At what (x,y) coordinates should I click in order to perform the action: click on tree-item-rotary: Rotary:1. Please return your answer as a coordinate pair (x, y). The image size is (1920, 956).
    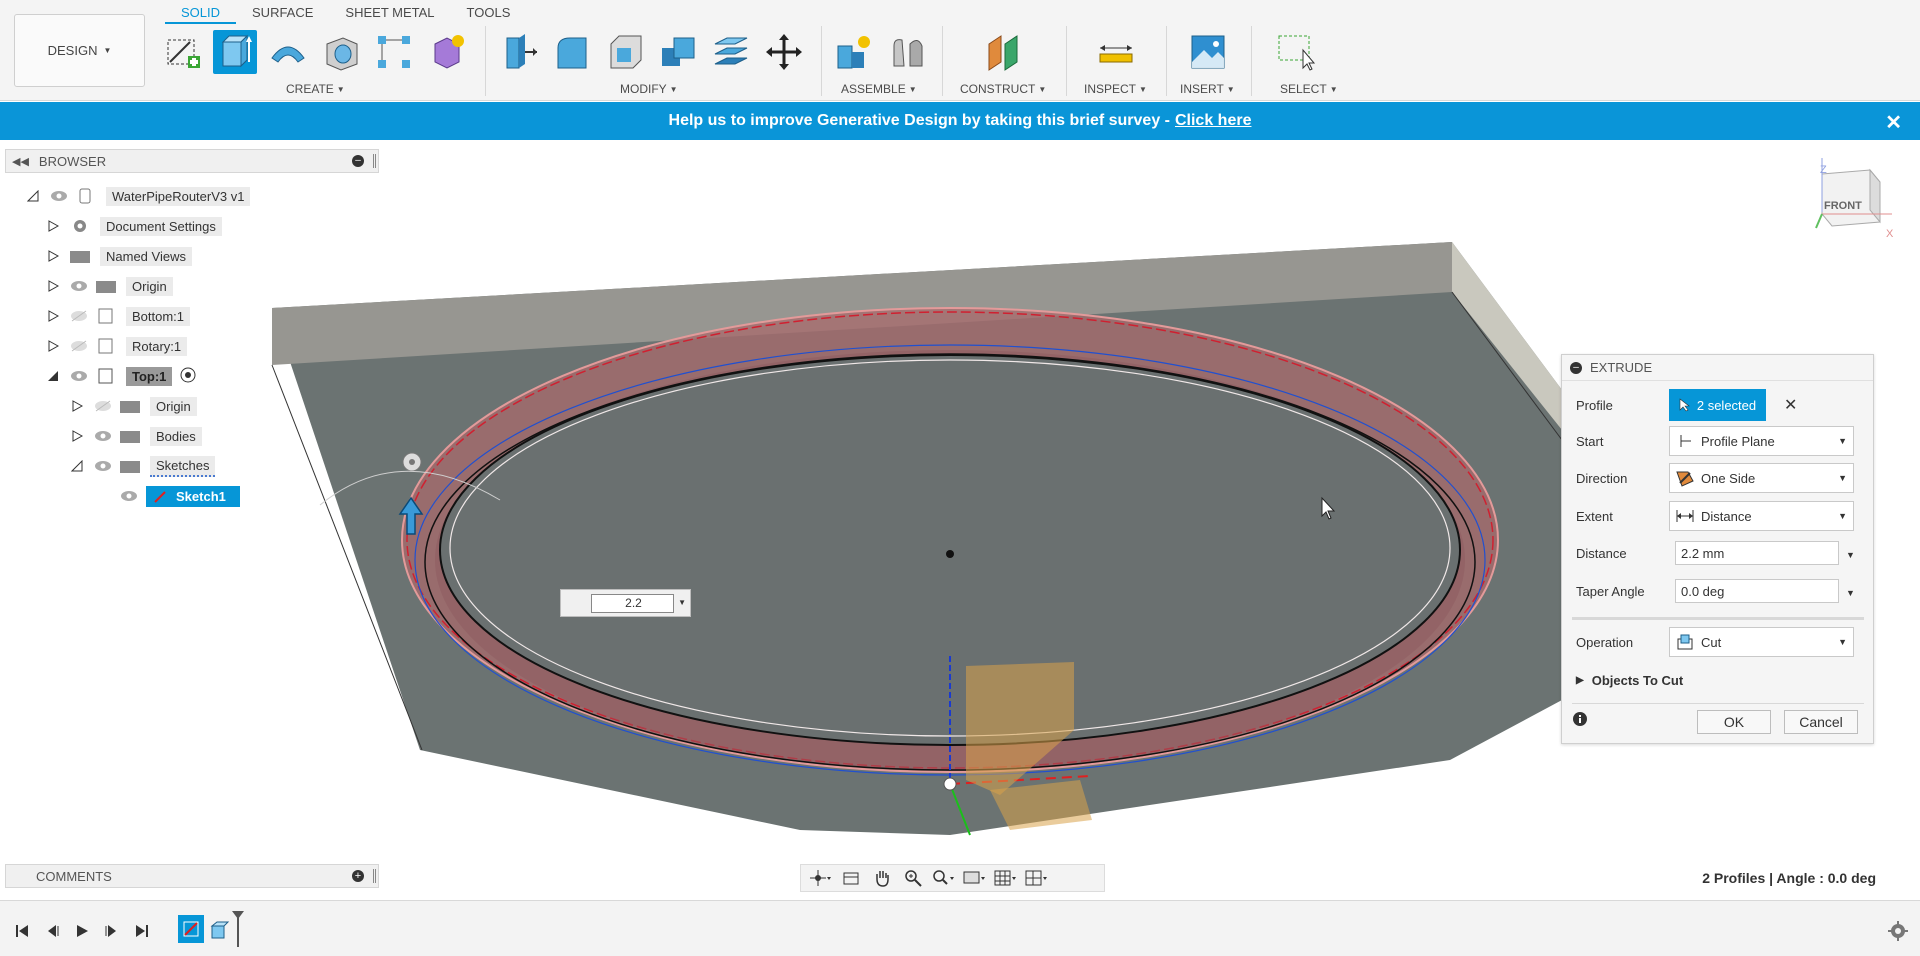
    Looking at the image, I should click on (117, 346).